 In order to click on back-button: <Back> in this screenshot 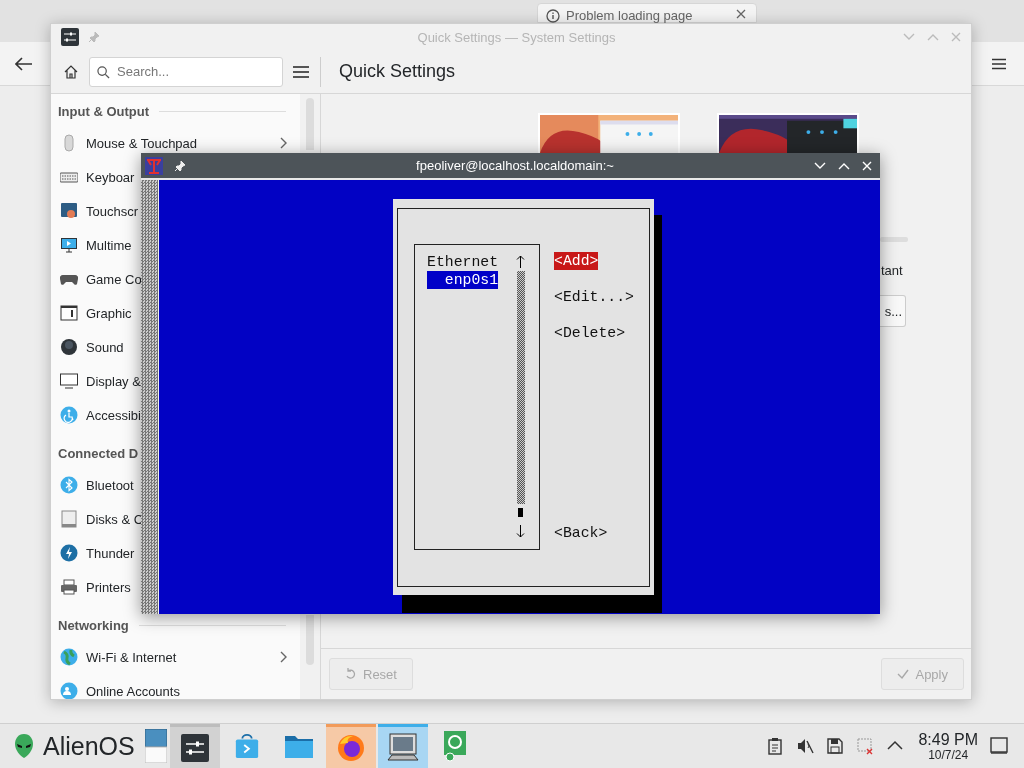, I will do `click(581, 533)`.